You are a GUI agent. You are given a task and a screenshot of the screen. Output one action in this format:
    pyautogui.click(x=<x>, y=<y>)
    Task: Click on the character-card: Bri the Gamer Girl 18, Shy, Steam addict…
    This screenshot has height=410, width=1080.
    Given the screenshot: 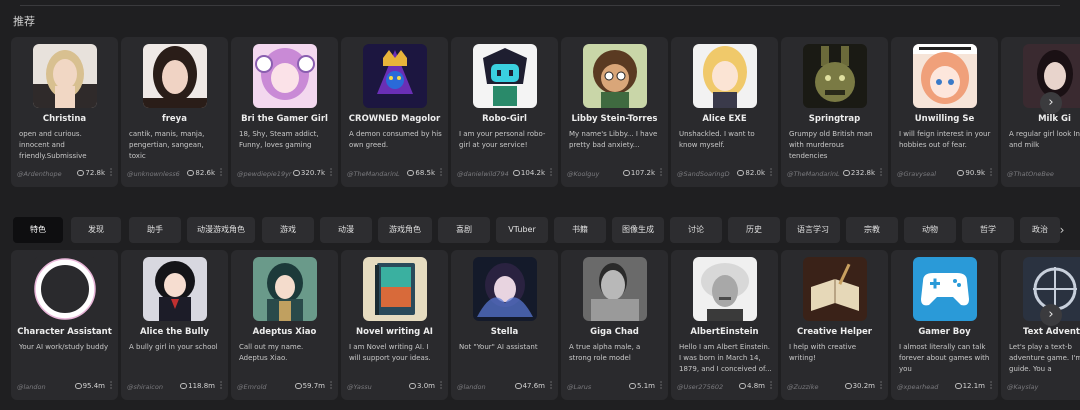 What is the action you would take?
    pyautogui.click(x=284, y=112)
    